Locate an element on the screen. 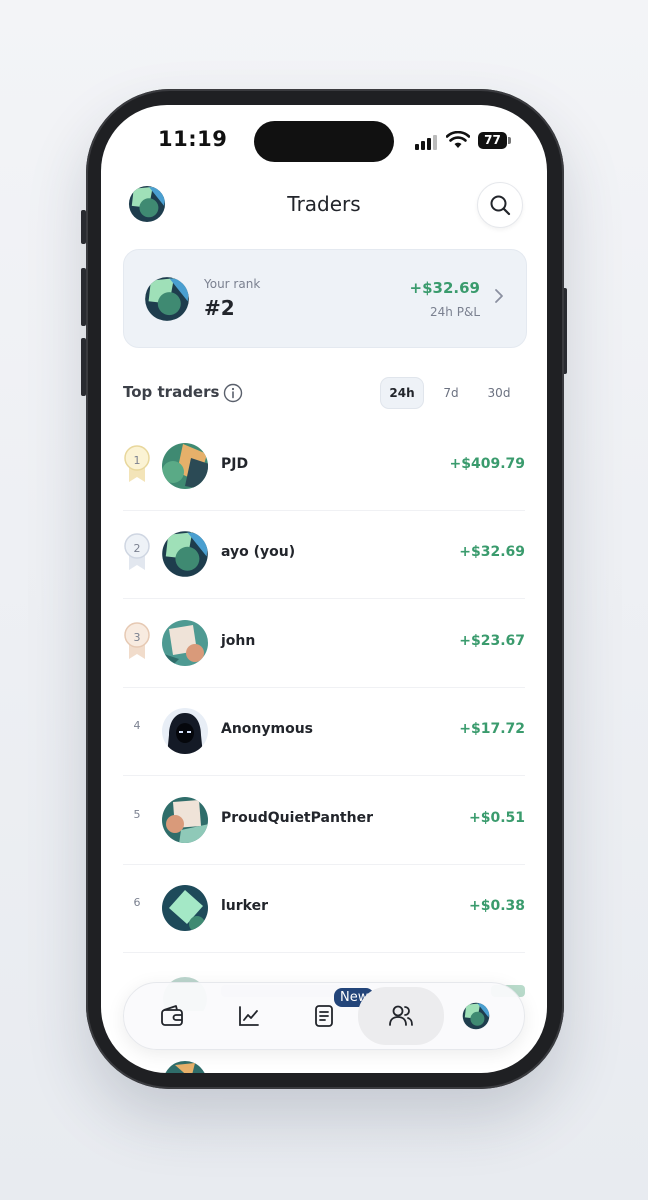 The height and width of the screenshot is (1200, 648). trader-name: john is located at coordinates (238, 641).